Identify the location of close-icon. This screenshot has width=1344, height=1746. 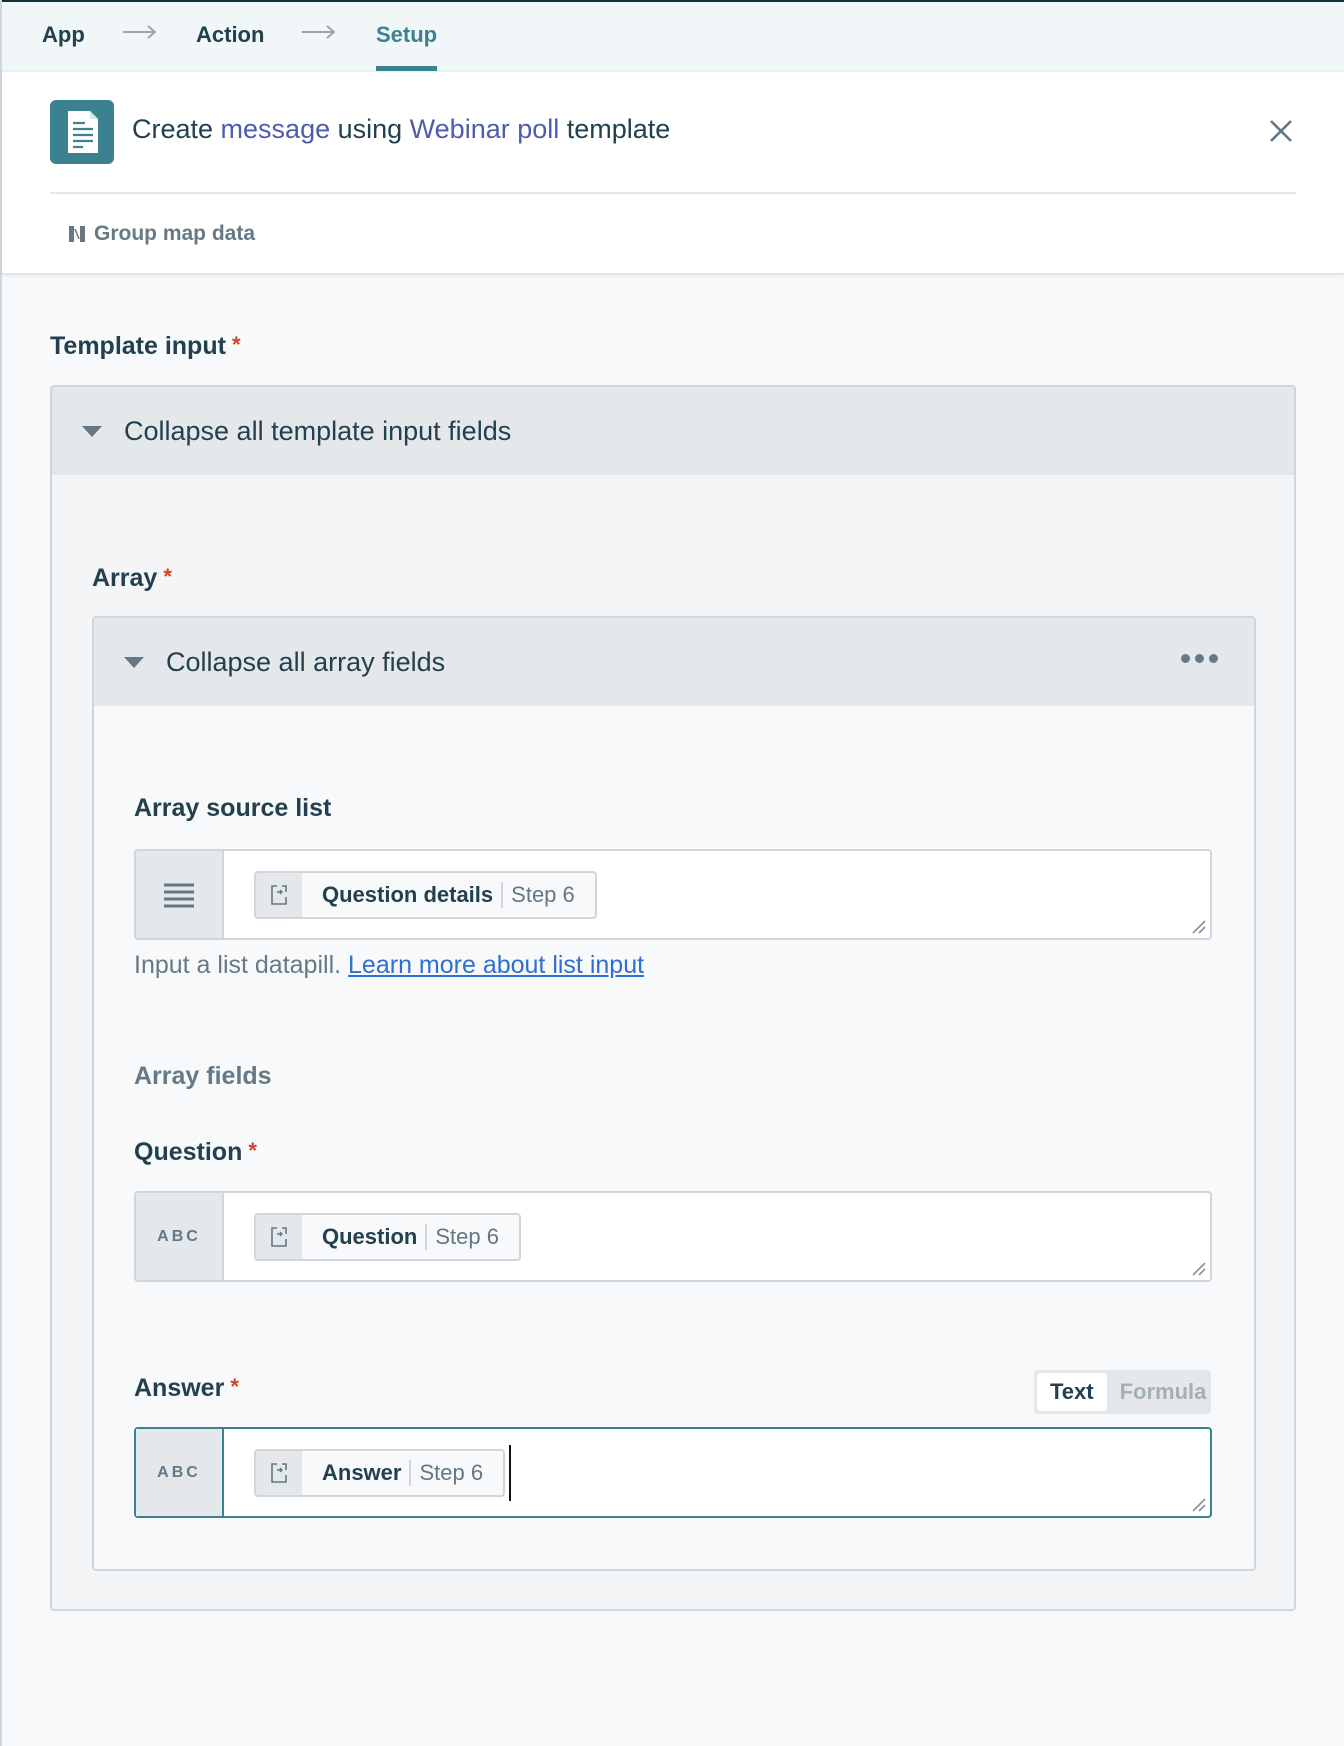
(1281, 131).